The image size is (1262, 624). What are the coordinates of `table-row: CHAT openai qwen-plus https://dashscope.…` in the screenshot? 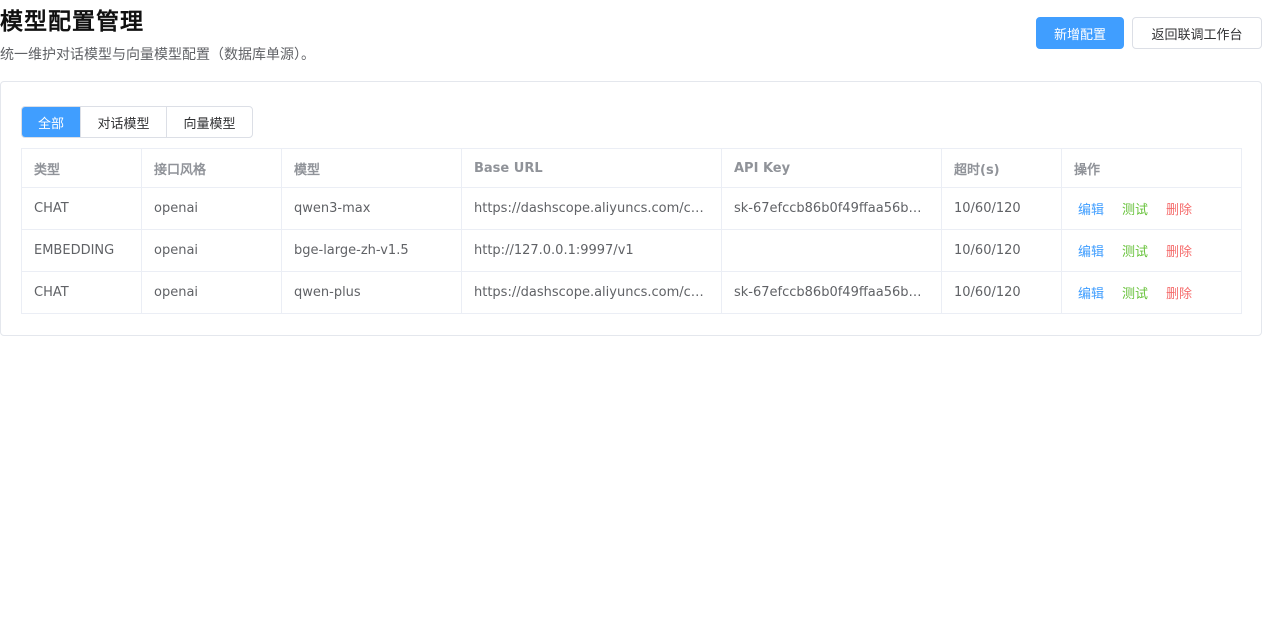 It's located at (631, 292).